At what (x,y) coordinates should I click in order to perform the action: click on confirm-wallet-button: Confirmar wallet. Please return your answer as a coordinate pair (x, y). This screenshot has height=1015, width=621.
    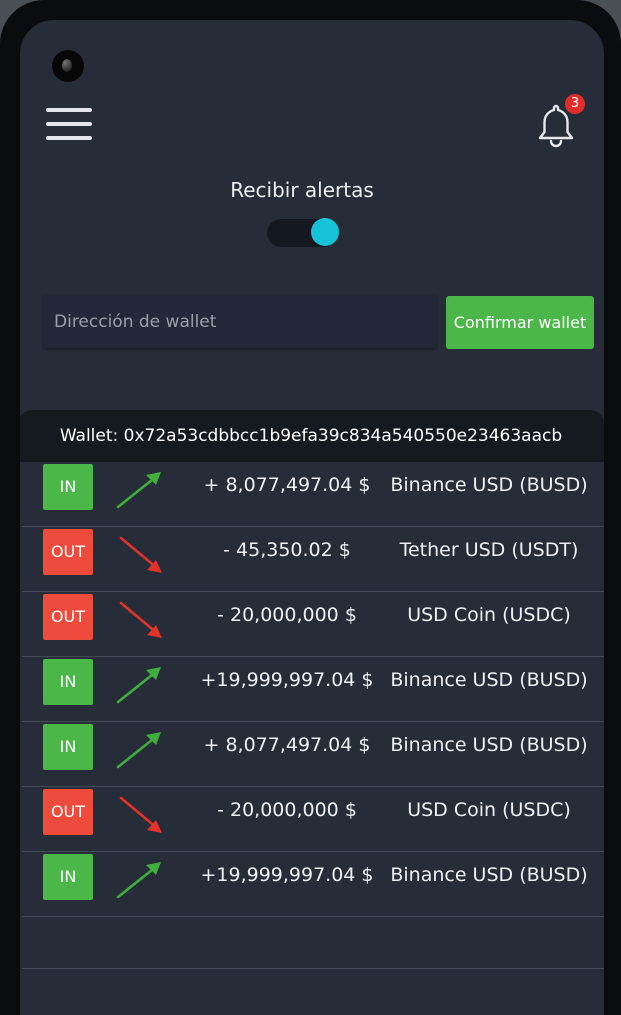
    Looking at the image, I should click on (520, 322).